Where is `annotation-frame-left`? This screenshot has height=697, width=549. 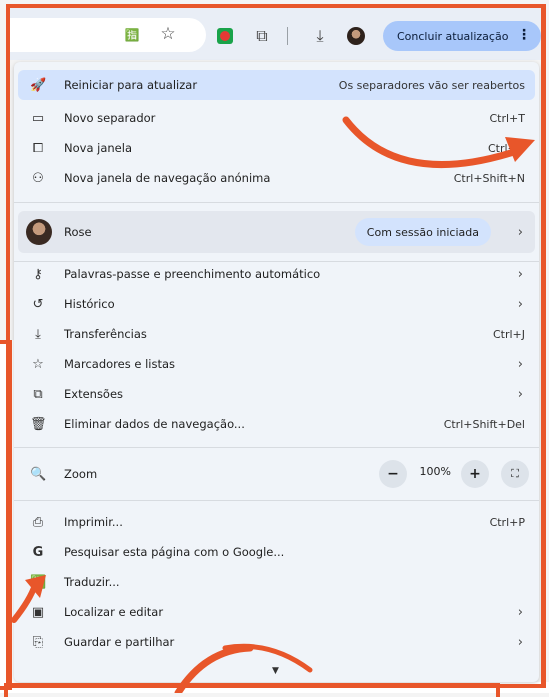 annotation-frame-left is located at coordinates (6, 515).